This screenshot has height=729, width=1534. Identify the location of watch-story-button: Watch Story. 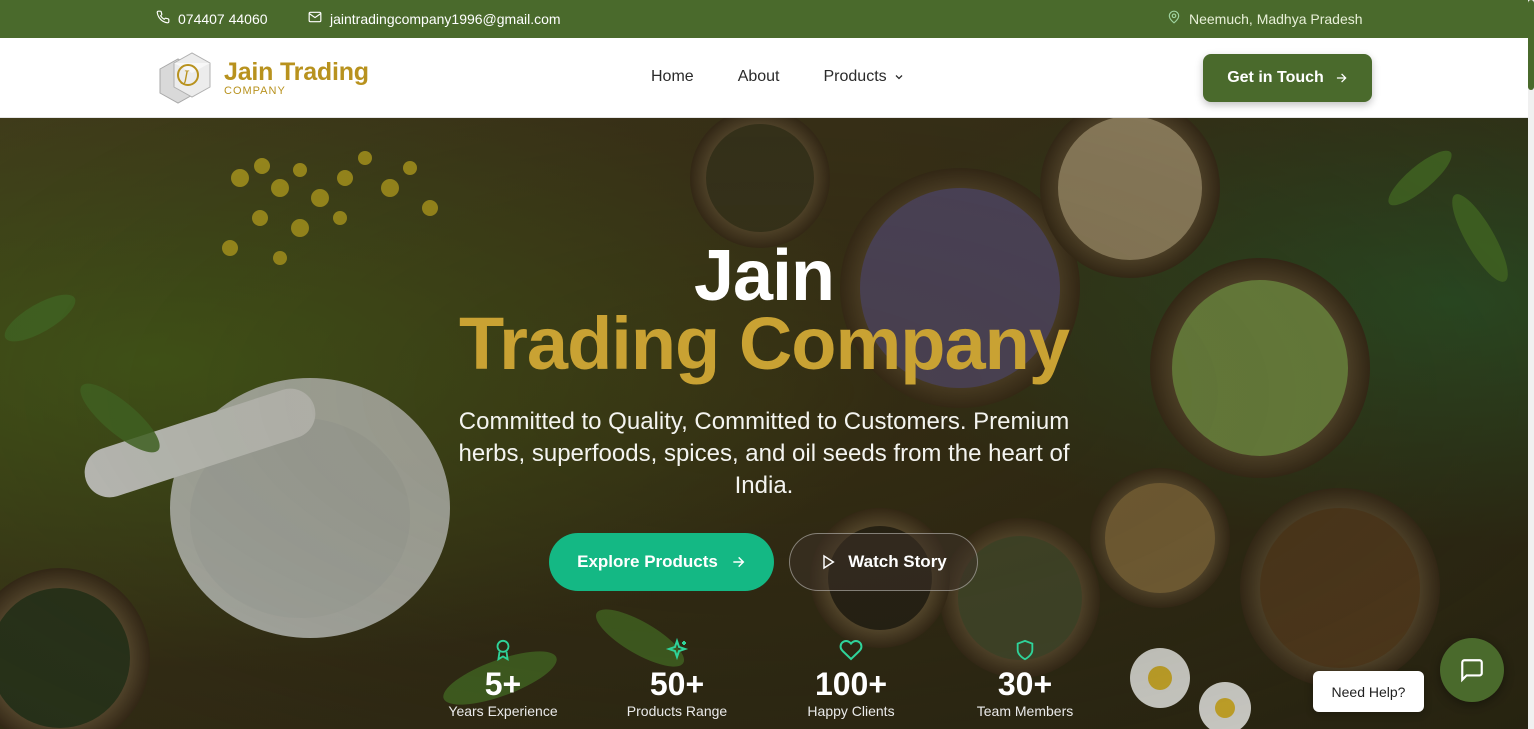
(883, 562).